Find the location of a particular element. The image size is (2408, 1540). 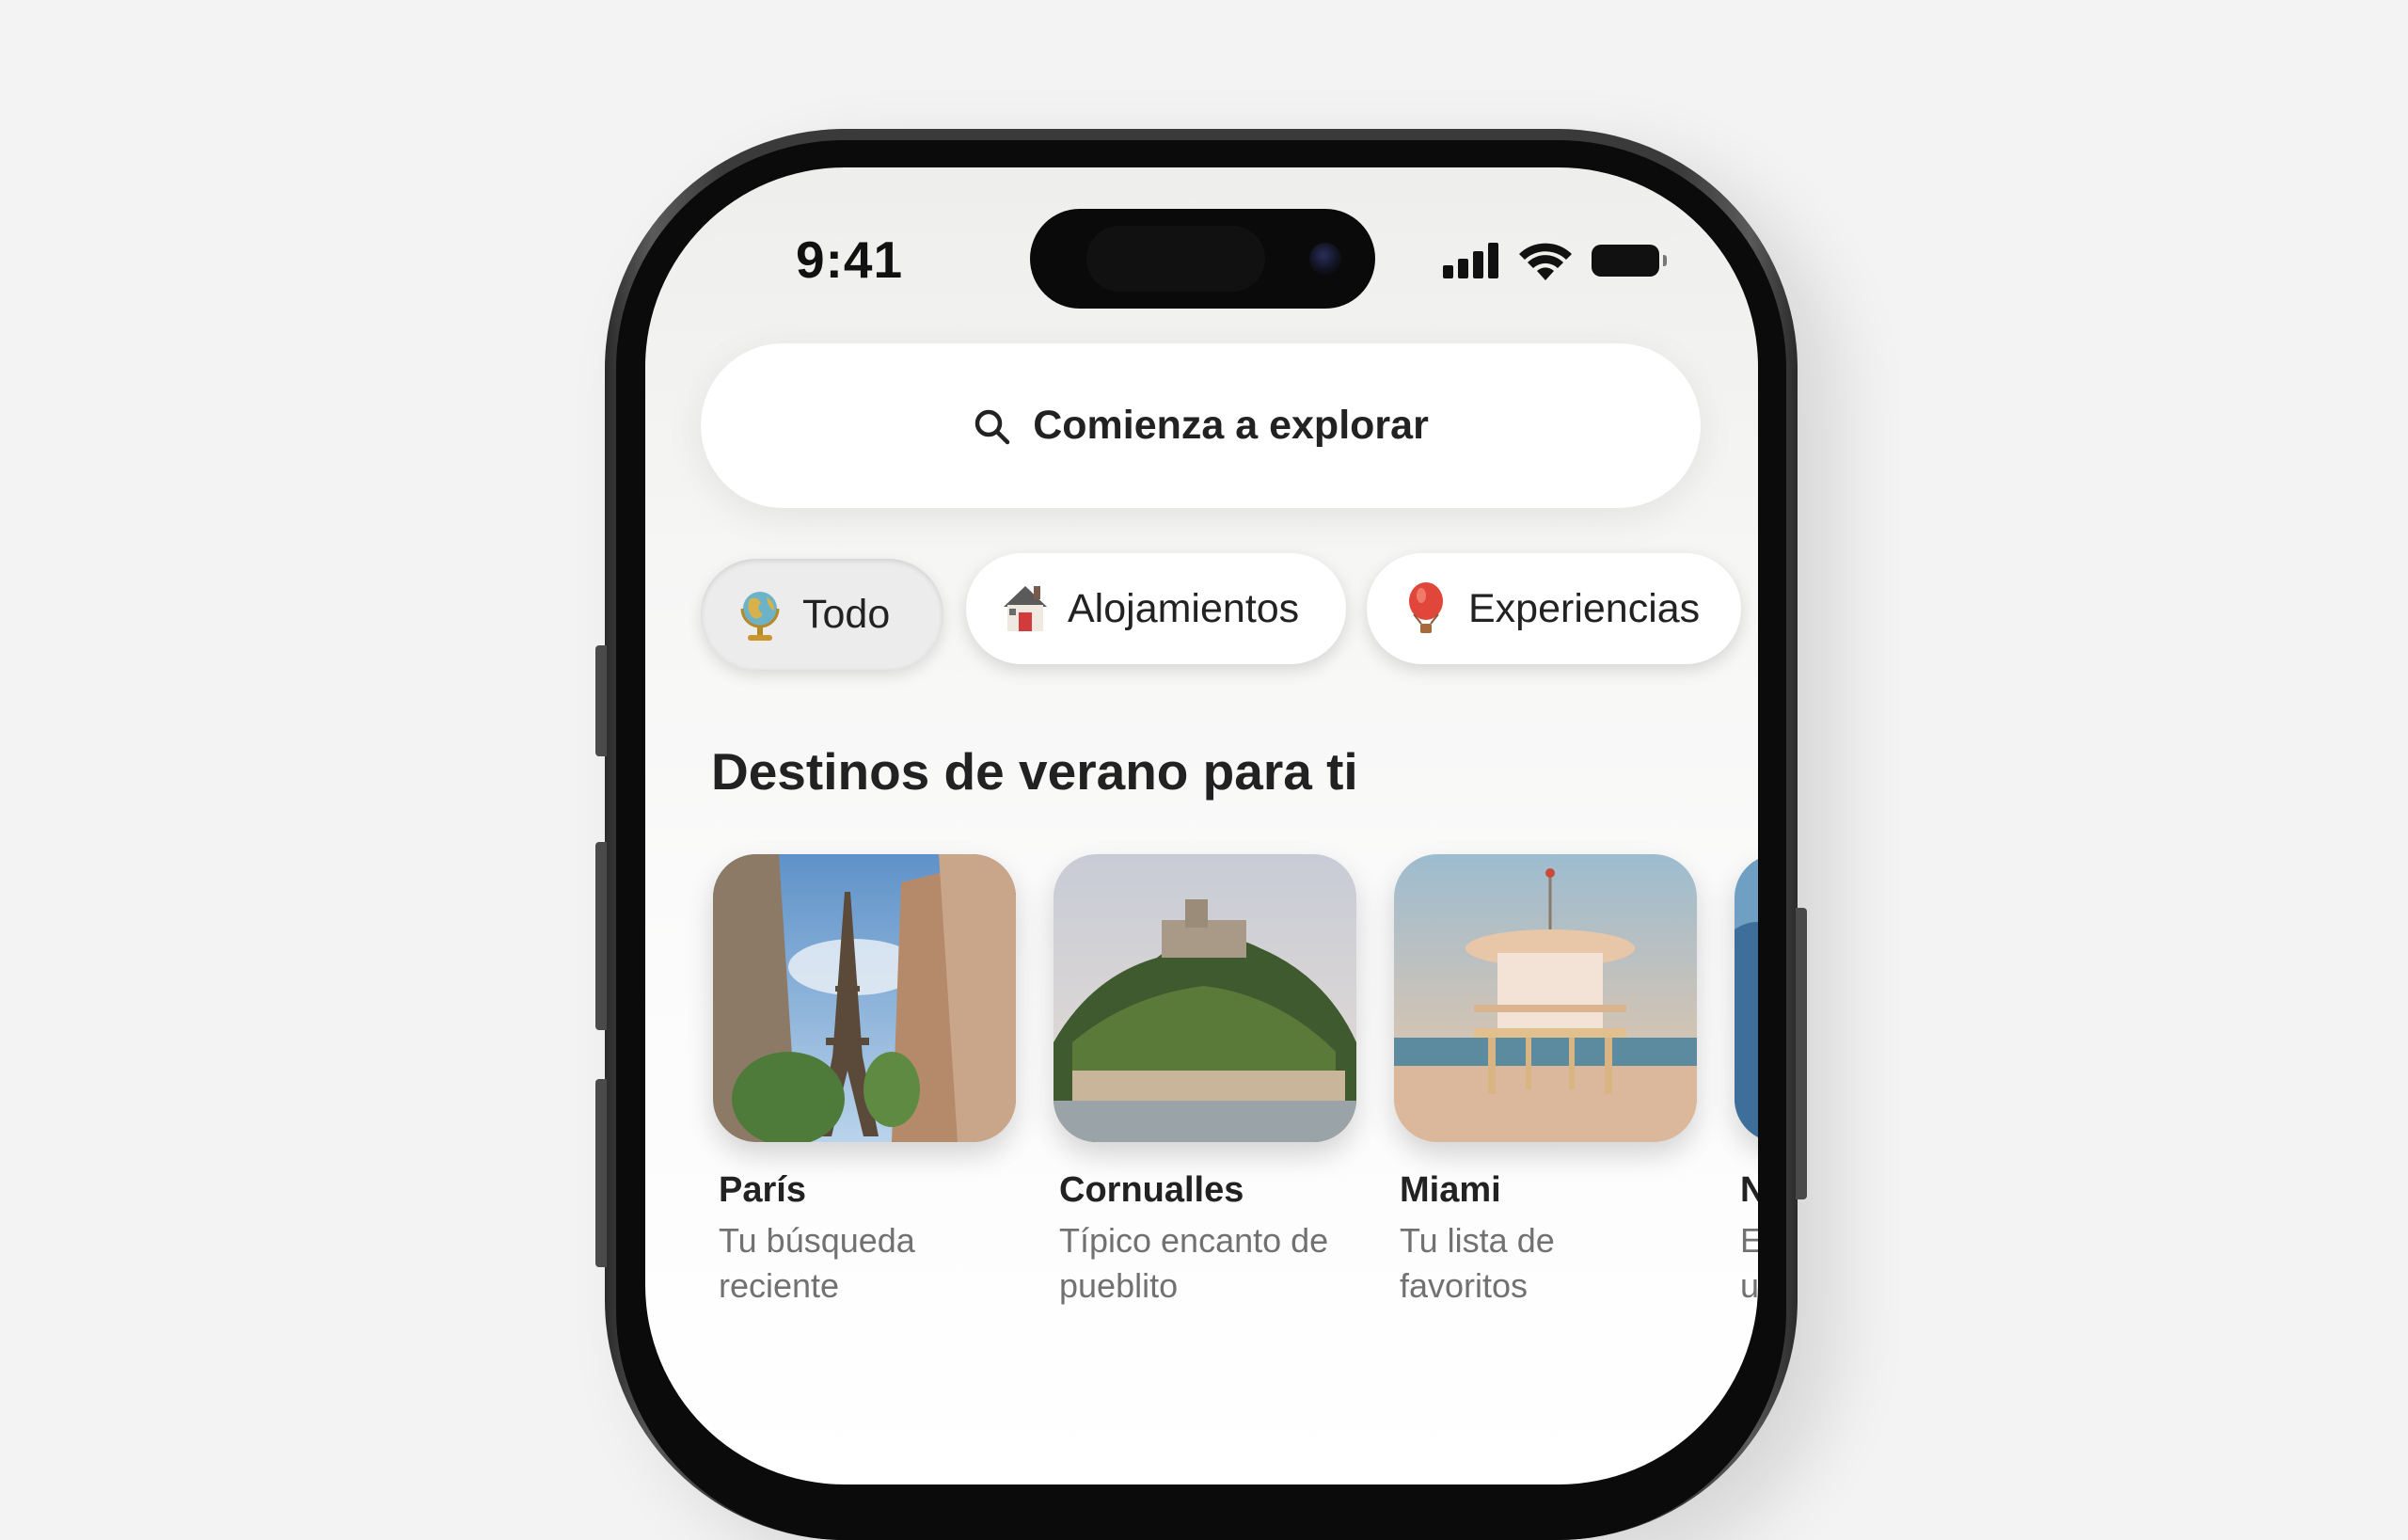

destination-subtitle: Tu búsqueda reciente is located at coordinates (817, 1263).